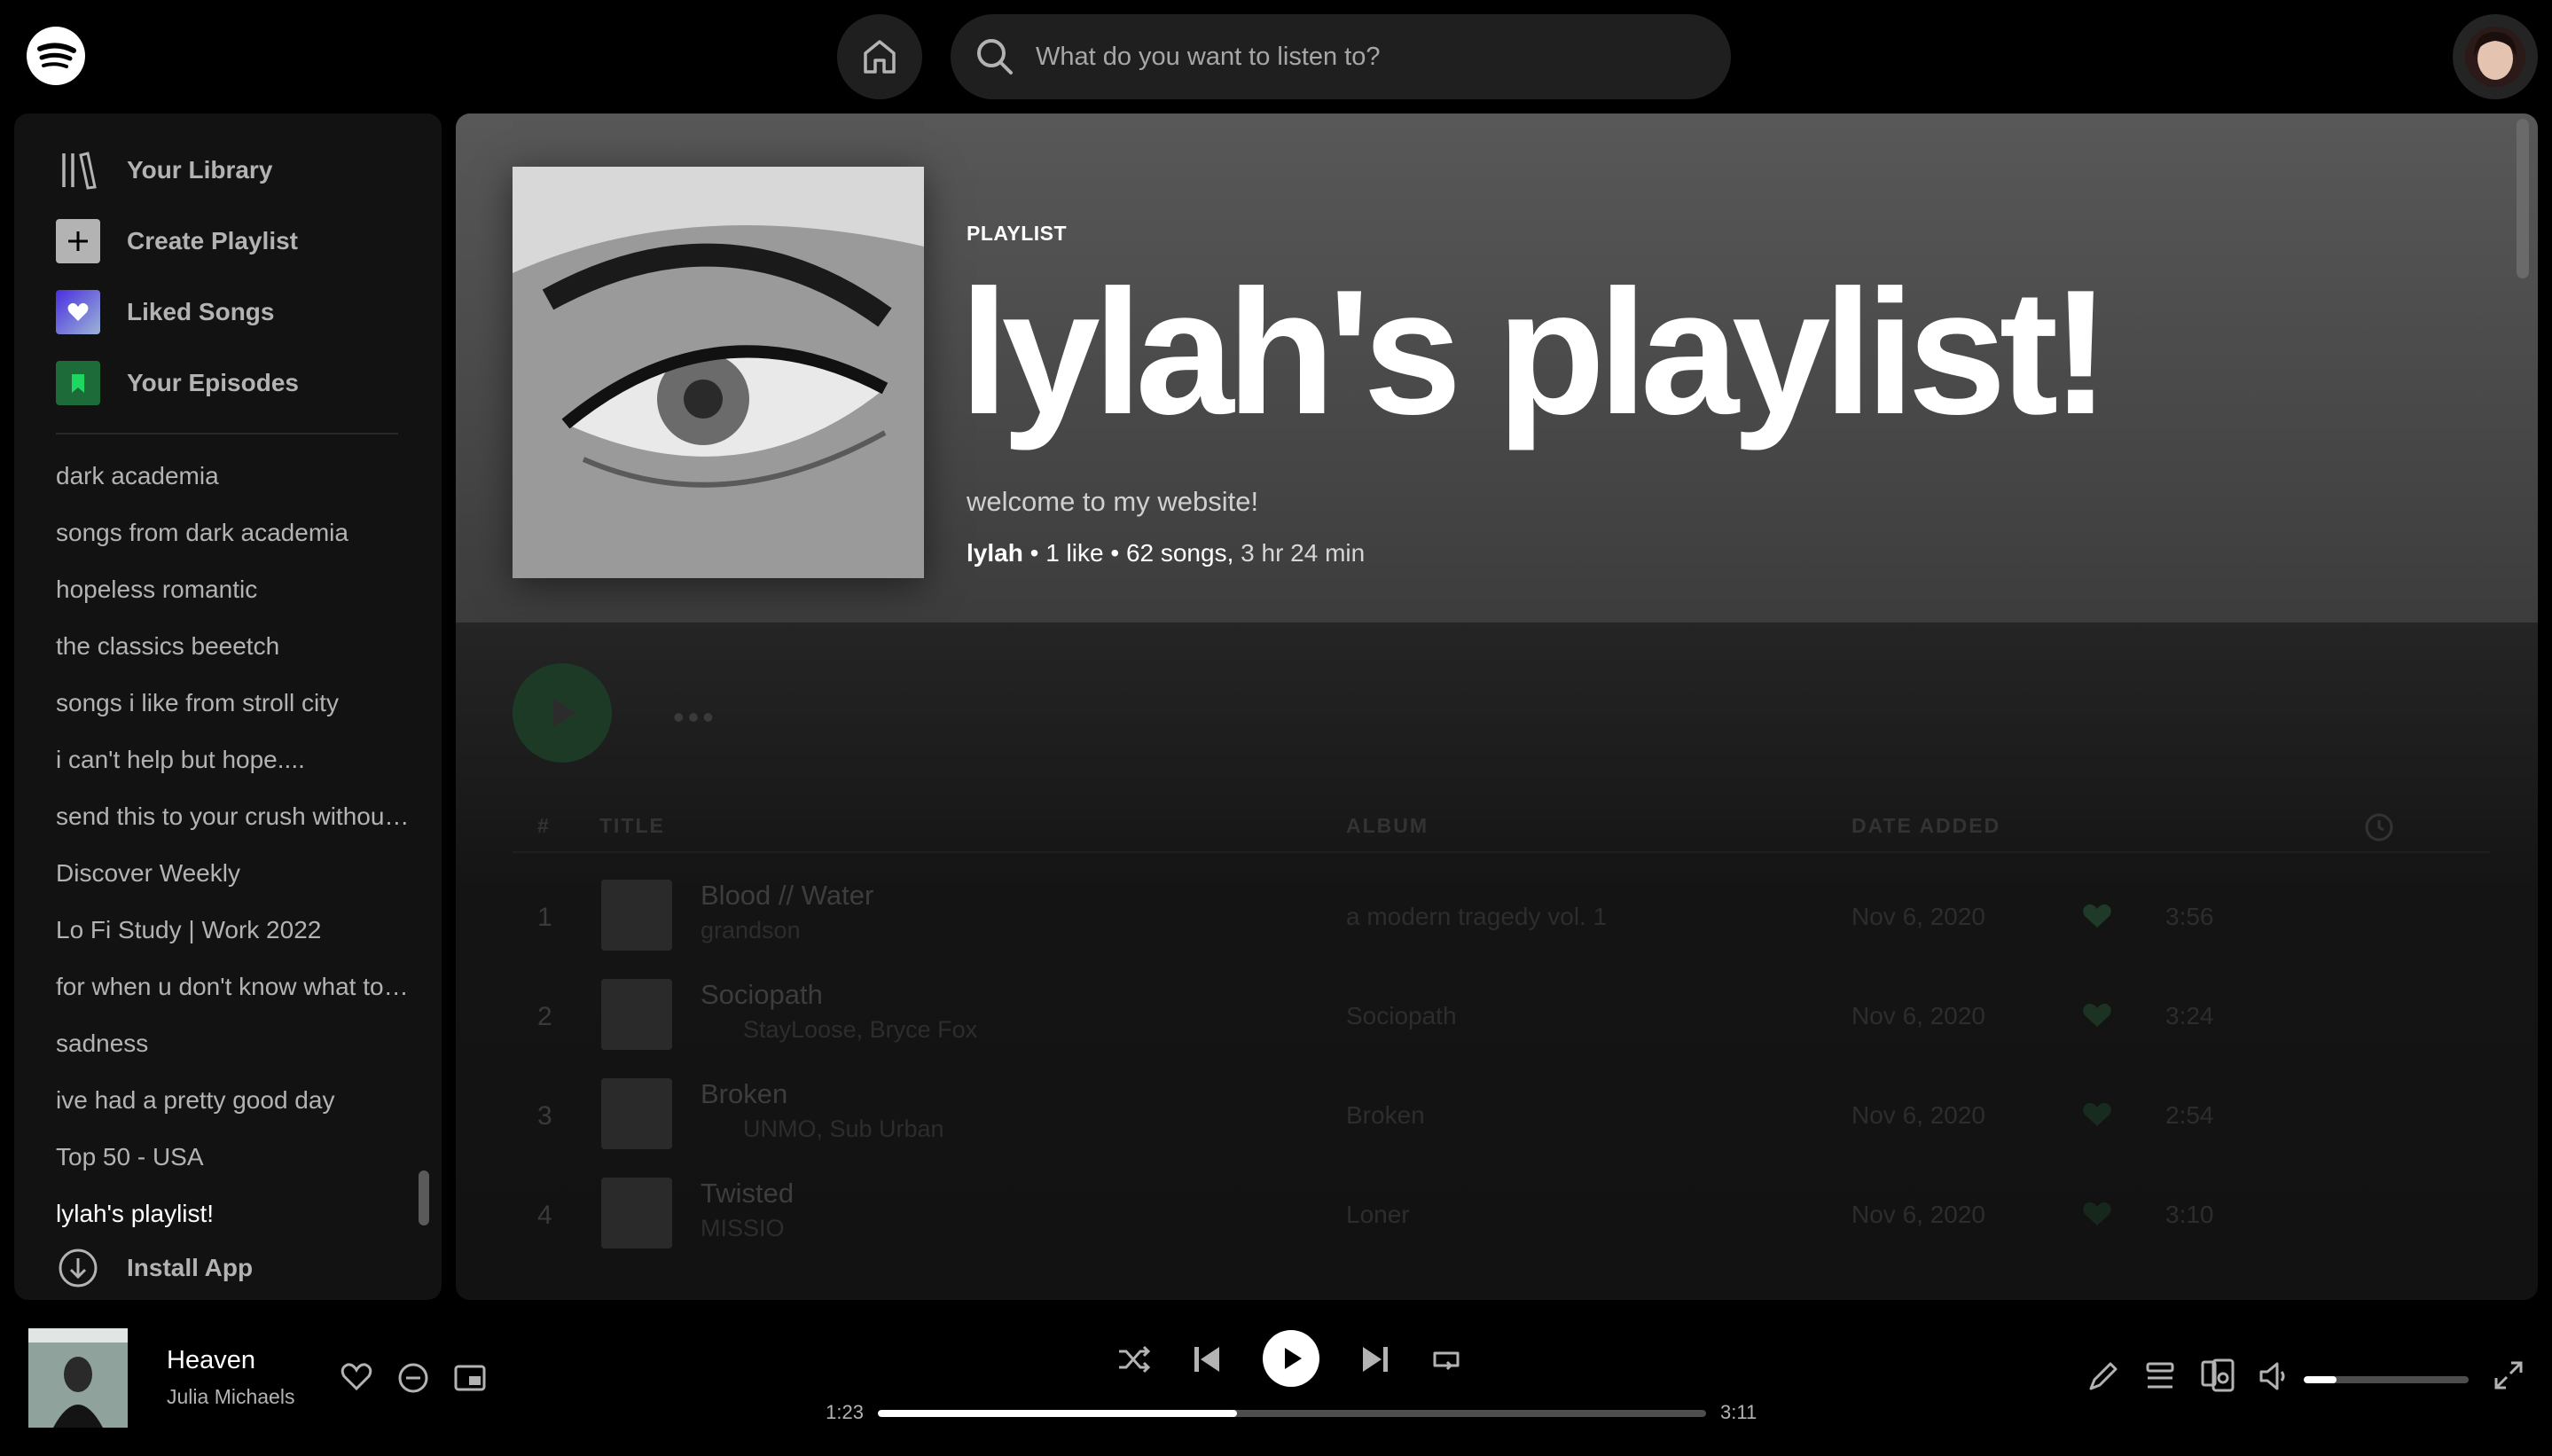 The width and height of the screenshot is (2552, 1456). What do you see at coordinates (233, 646) in the screenshot?
I see `sidebar-playlist-item: the classics beeetch` at bounding box center [233, 646].